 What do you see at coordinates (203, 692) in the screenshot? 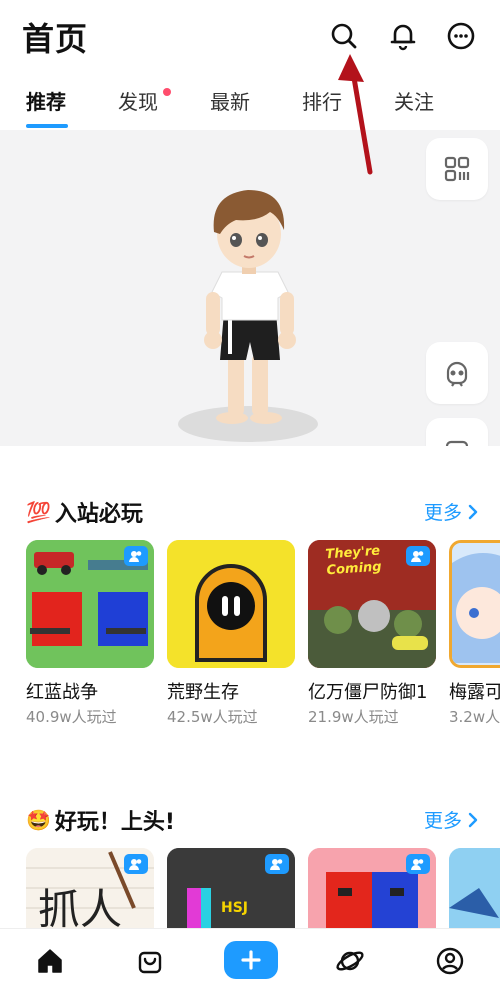
I see `game-name: 荒野生存` at bounding box center [203, 692].